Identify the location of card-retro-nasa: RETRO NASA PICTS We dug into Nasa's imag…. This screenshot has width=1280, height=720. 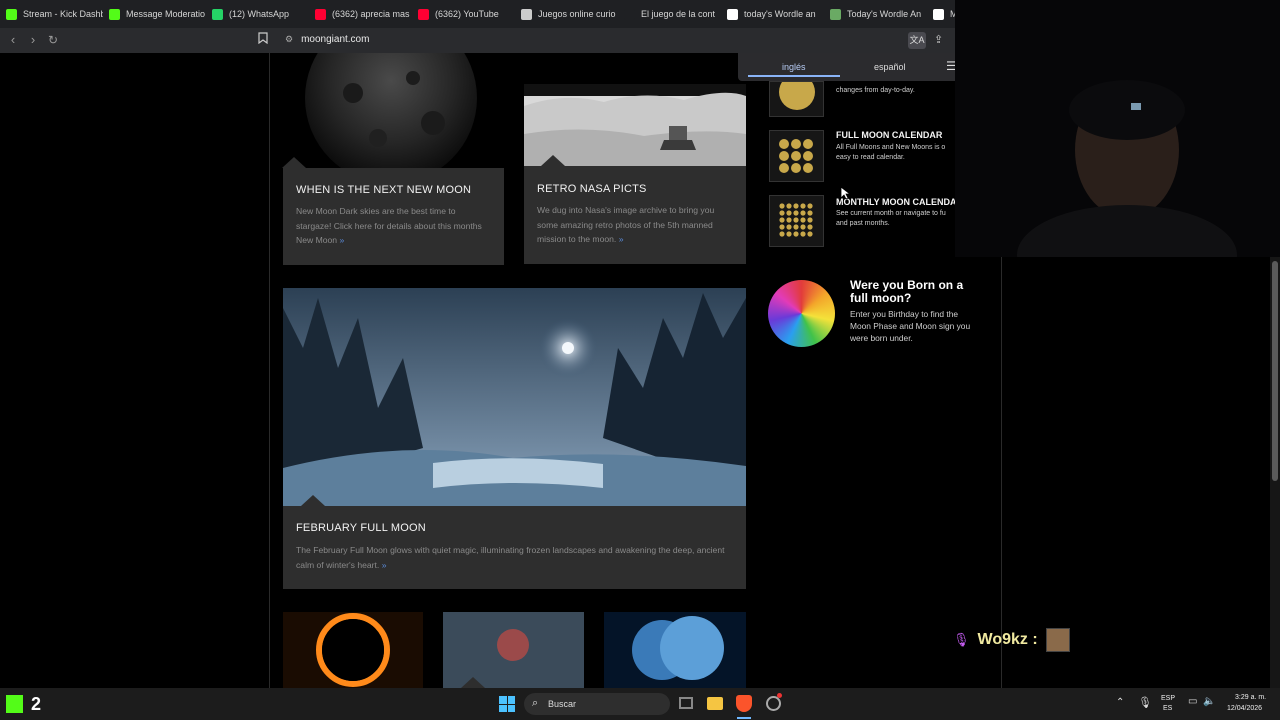
(635, 174).